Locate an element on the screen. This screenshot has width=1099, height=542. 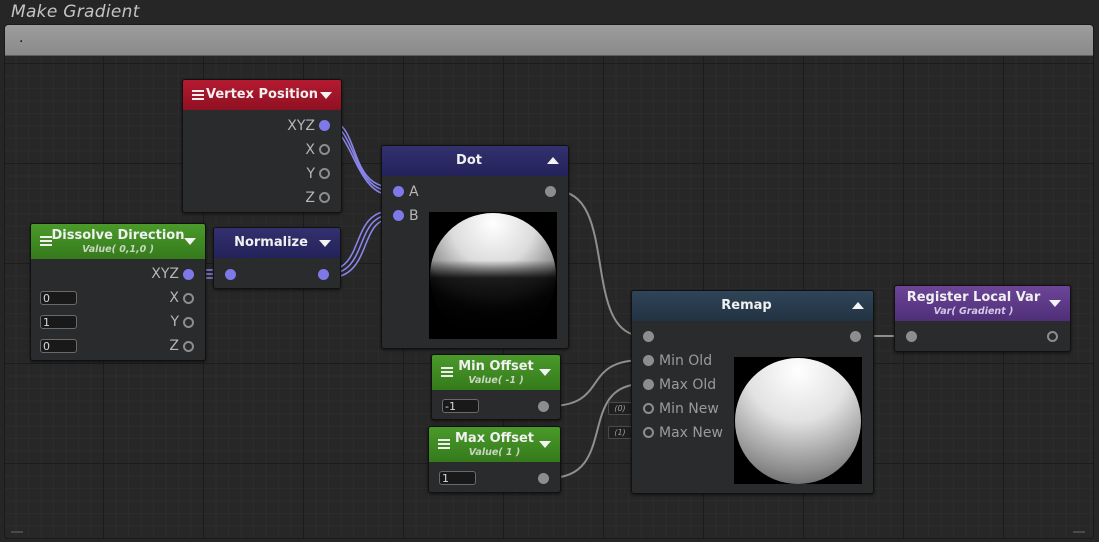
port-a-input is located at coordinates (398, 191).